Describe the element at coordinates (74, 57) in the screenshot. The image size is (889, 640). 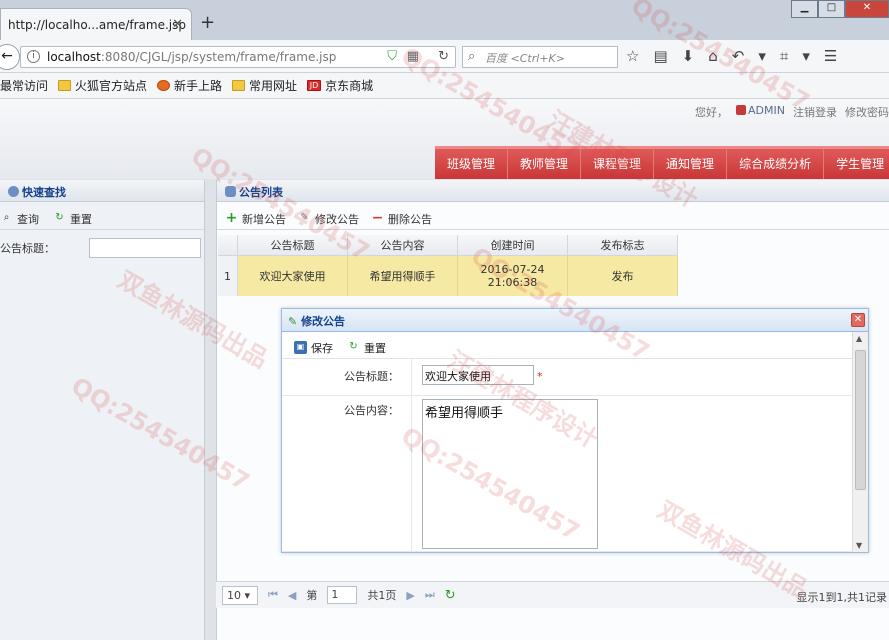
I see `url-host: localhost` at that location.